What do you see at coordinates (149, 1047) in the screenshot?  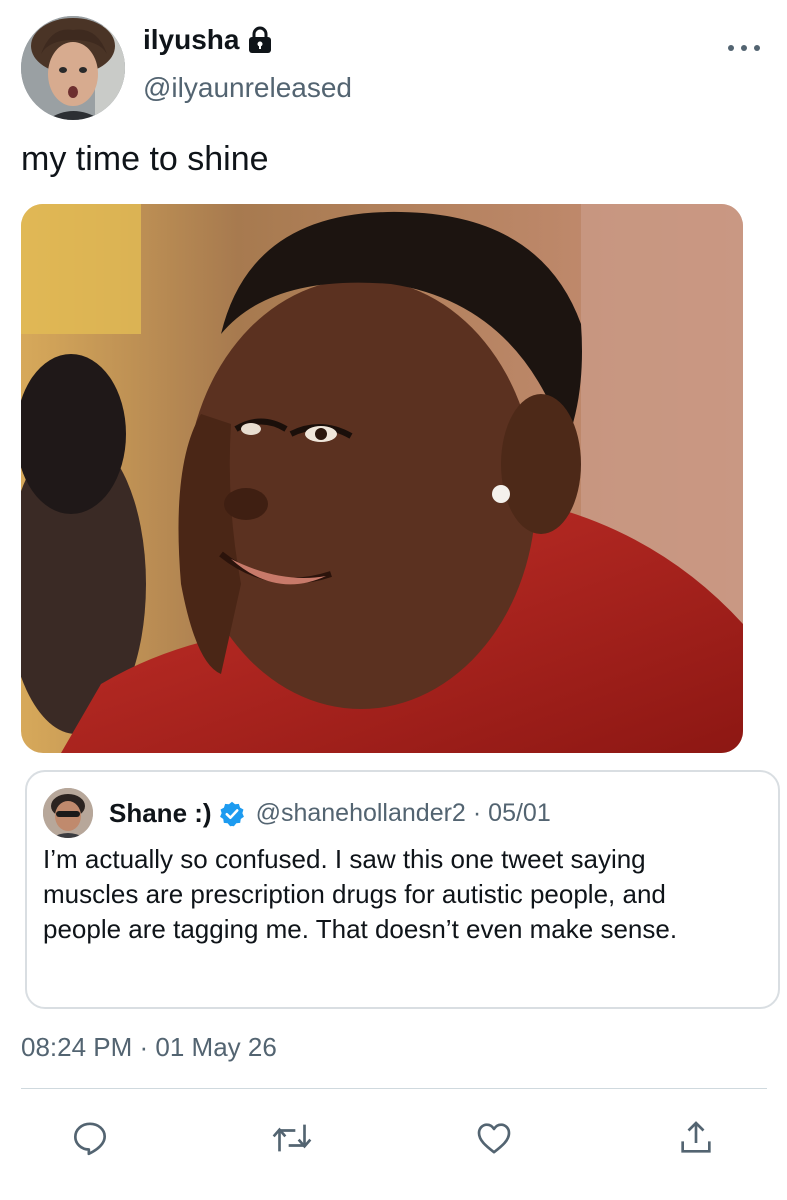 I see `tweet-timestamp: 08:24 PM · 01 May 26` at bounding box center [149, 1047].